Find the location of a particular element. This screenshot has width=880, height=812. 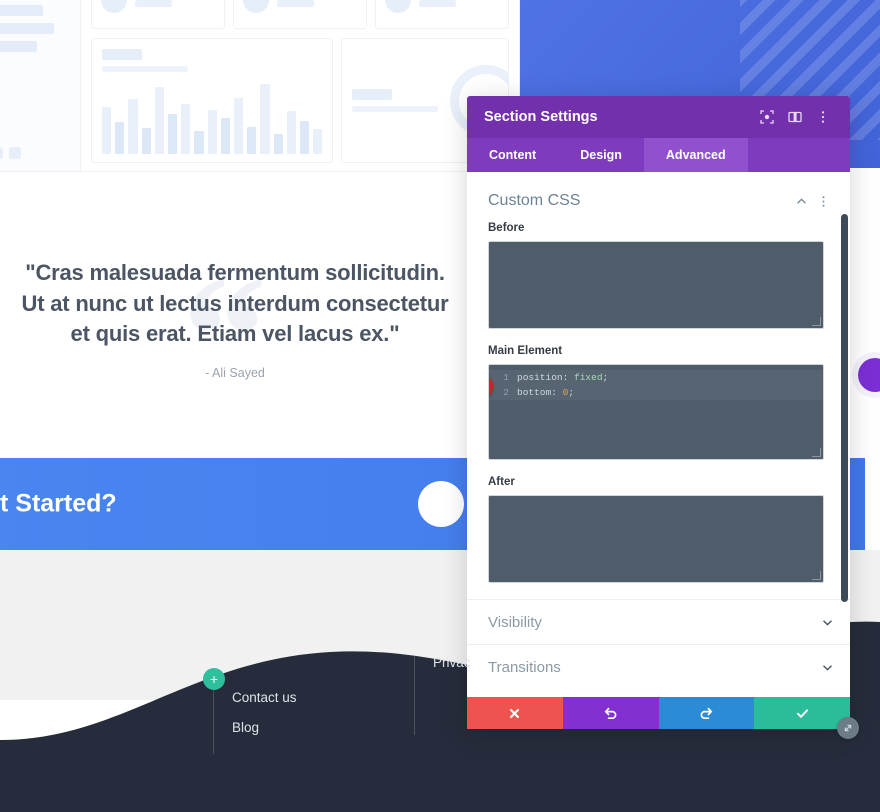

more-vertical-icon is located at coordinates (823, 117).